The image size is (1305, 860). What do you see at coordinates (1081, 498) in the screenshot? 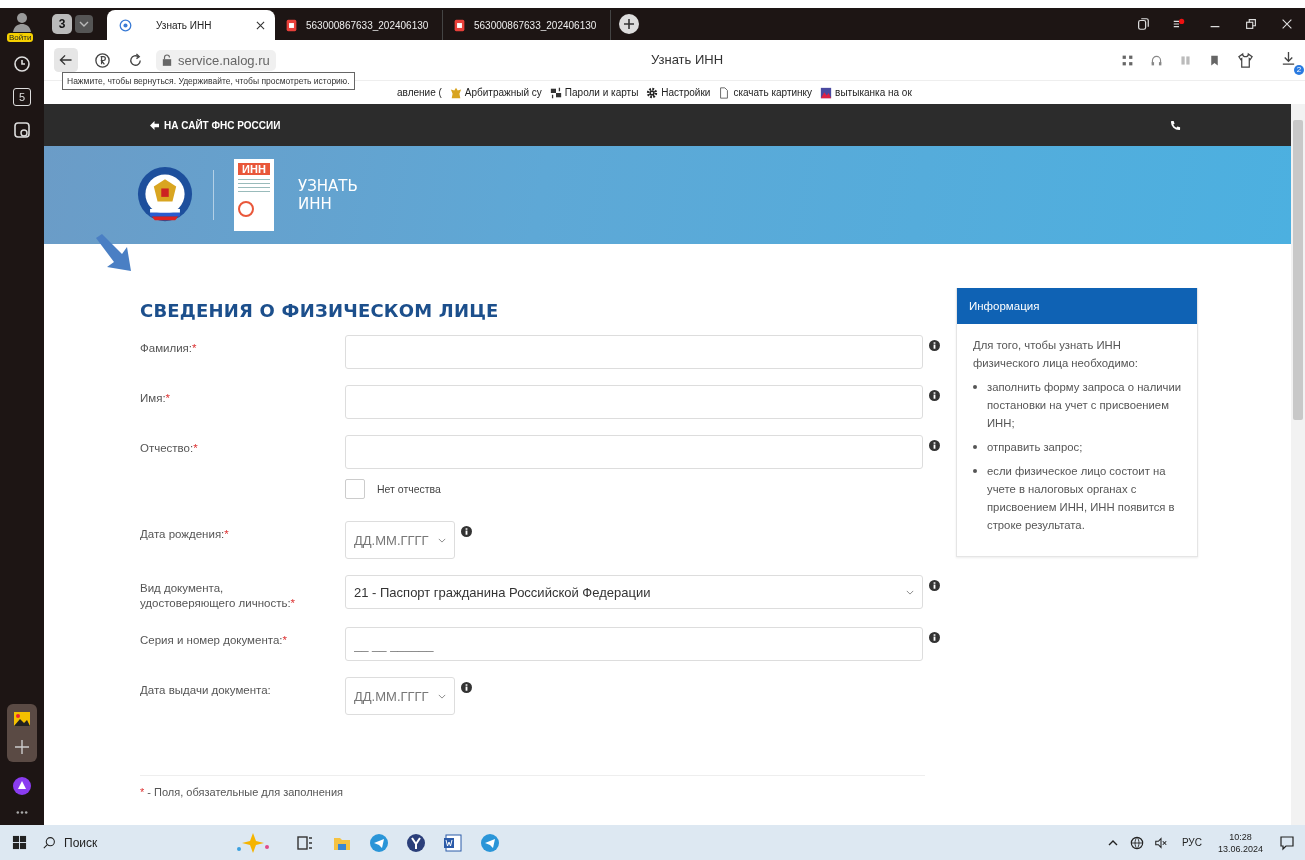
I see `info-list-item: если физическое лицо состоит на учете в налоговых органах с присвоением ИНН, ИНН появится в строке результата.` at bounding box center [1081, 498].